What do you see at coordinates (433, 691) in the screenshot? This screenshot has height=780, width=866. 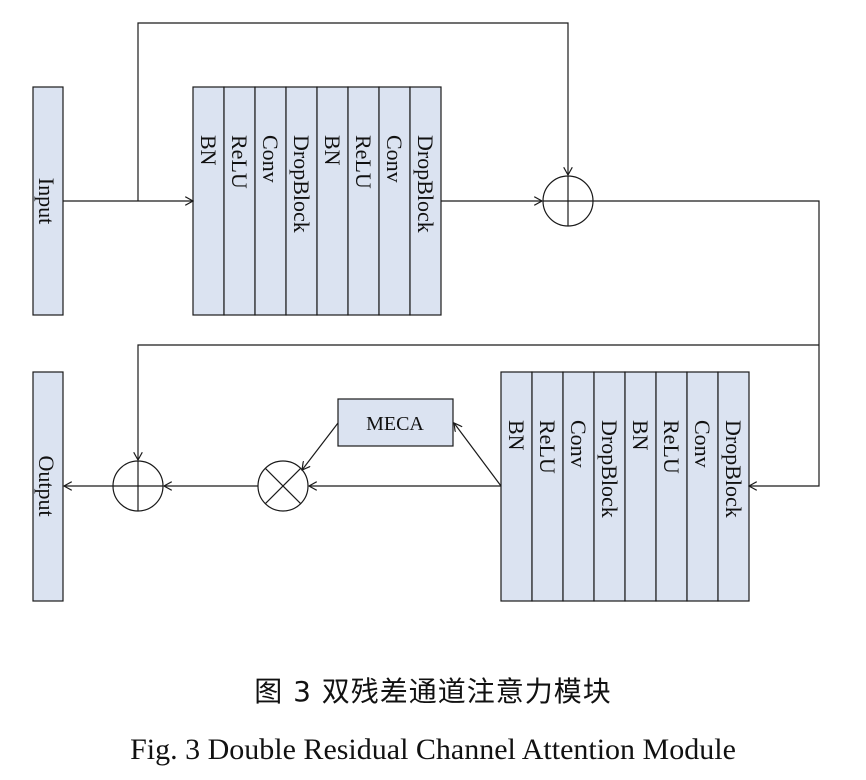 I see `caption-chinese: 图 3 双残差通道注意力模块` at bounding box center [433, 691].